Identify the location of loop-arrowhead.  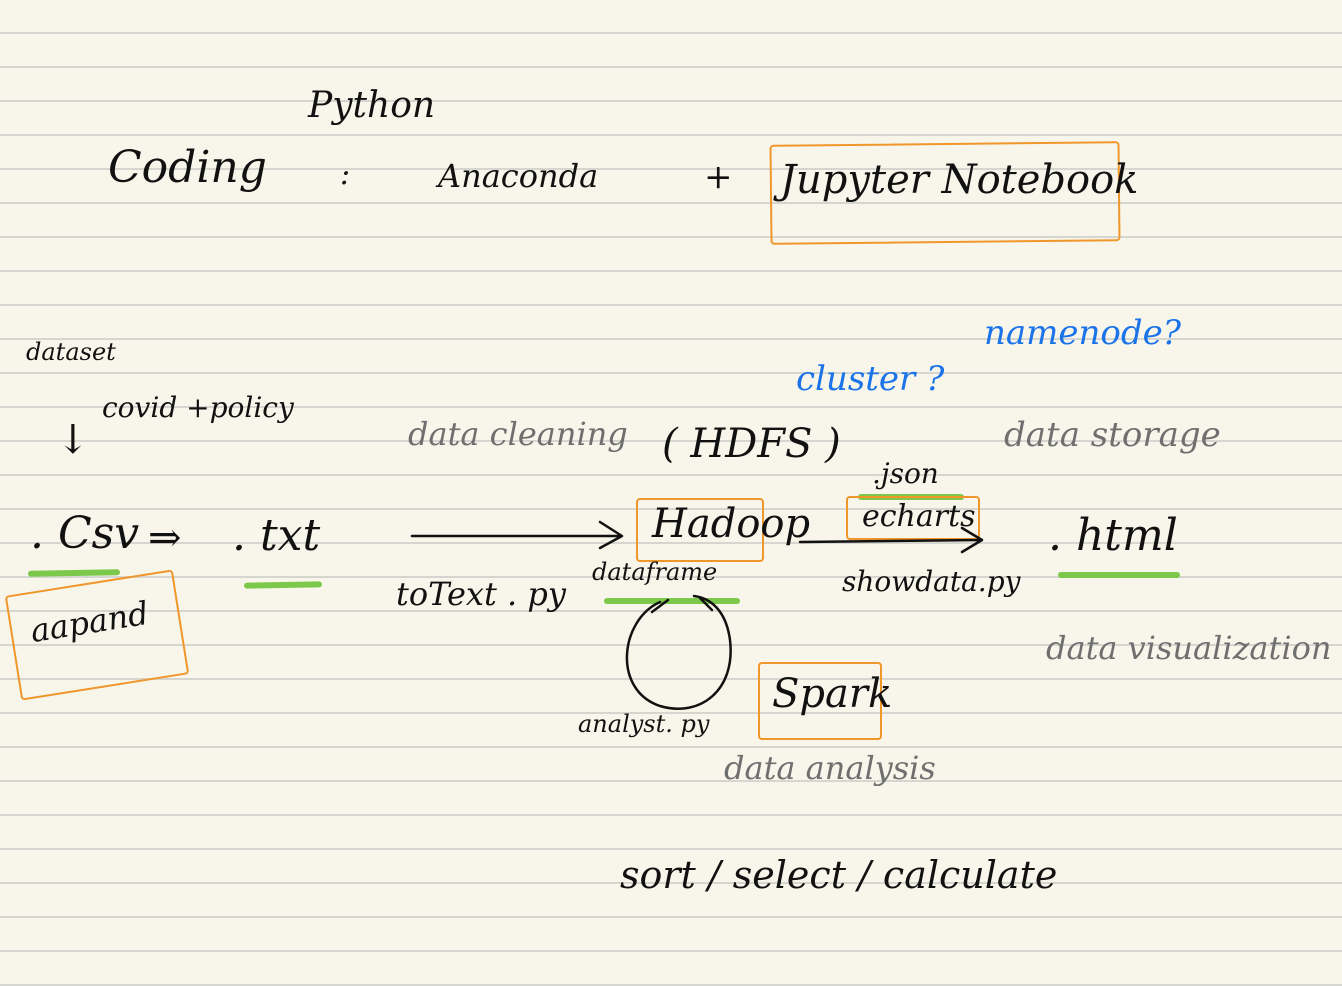
(682, 605).